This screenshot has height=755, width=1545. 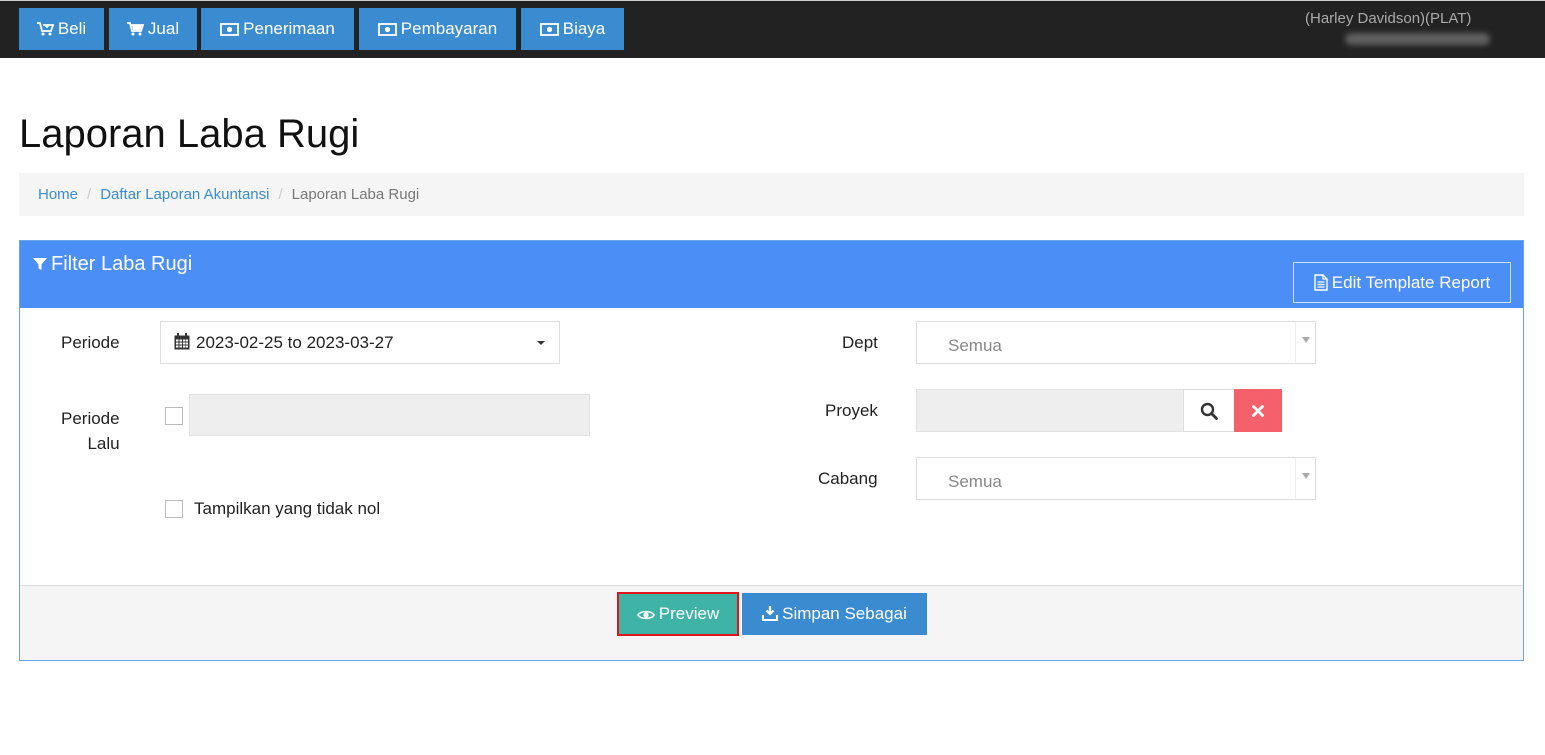 What do you see at coordinates (40, 264) in the screenshot?
I see `filter-icon` at bounding box center [40, 264].